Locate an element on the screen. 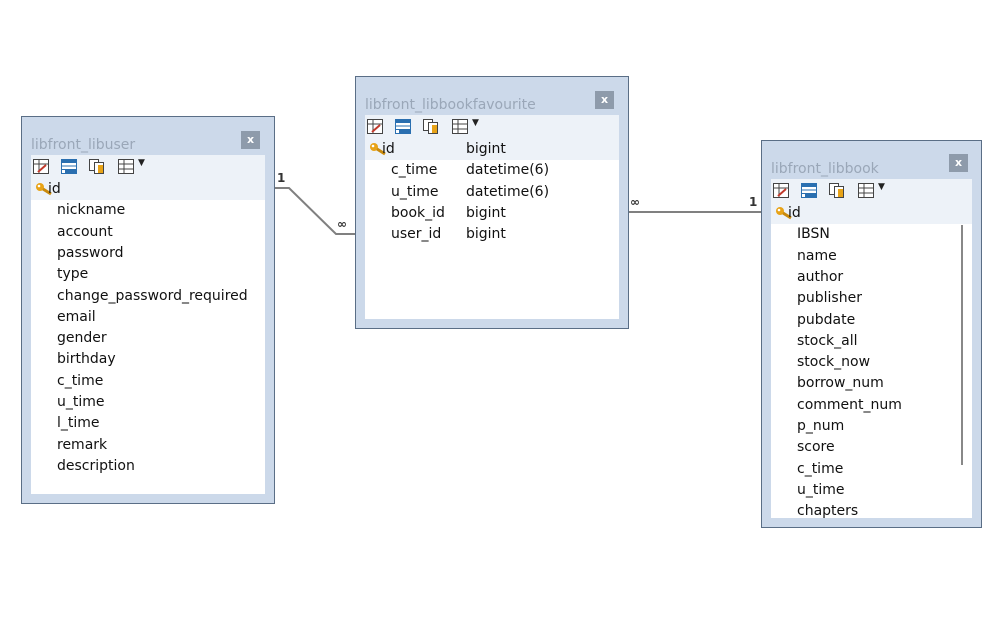  table-title: libfront_libbookfavourite is located at coordinates (450, 105).